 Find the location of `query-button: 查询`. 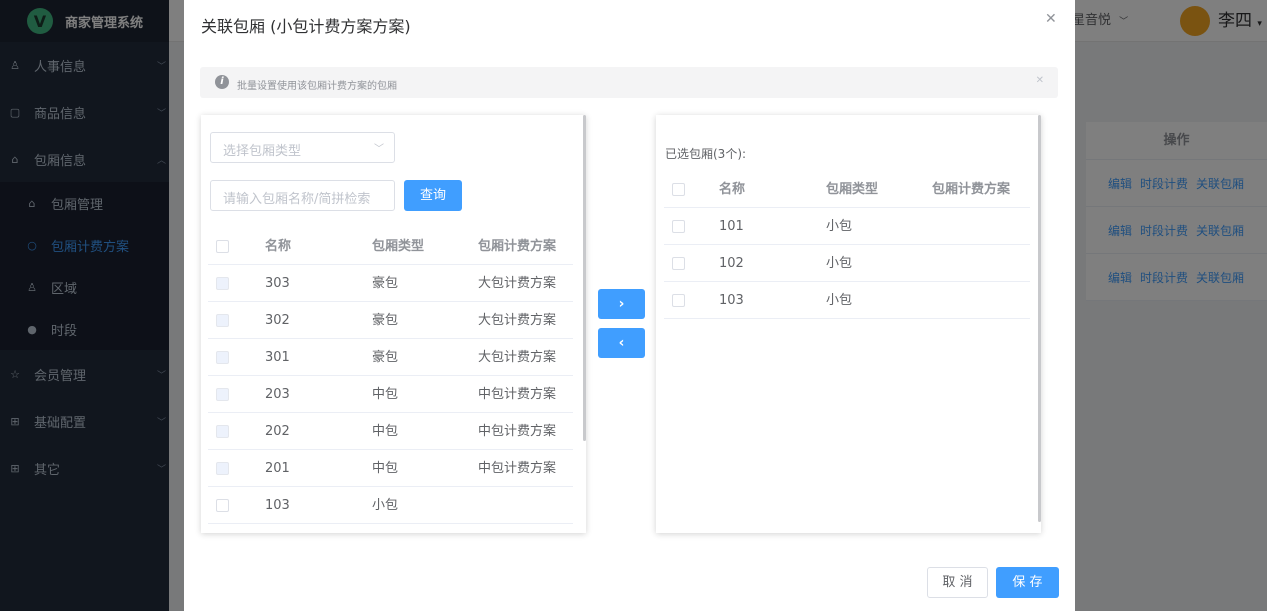

query-button: 查询 is located at coordinates (433, 195).